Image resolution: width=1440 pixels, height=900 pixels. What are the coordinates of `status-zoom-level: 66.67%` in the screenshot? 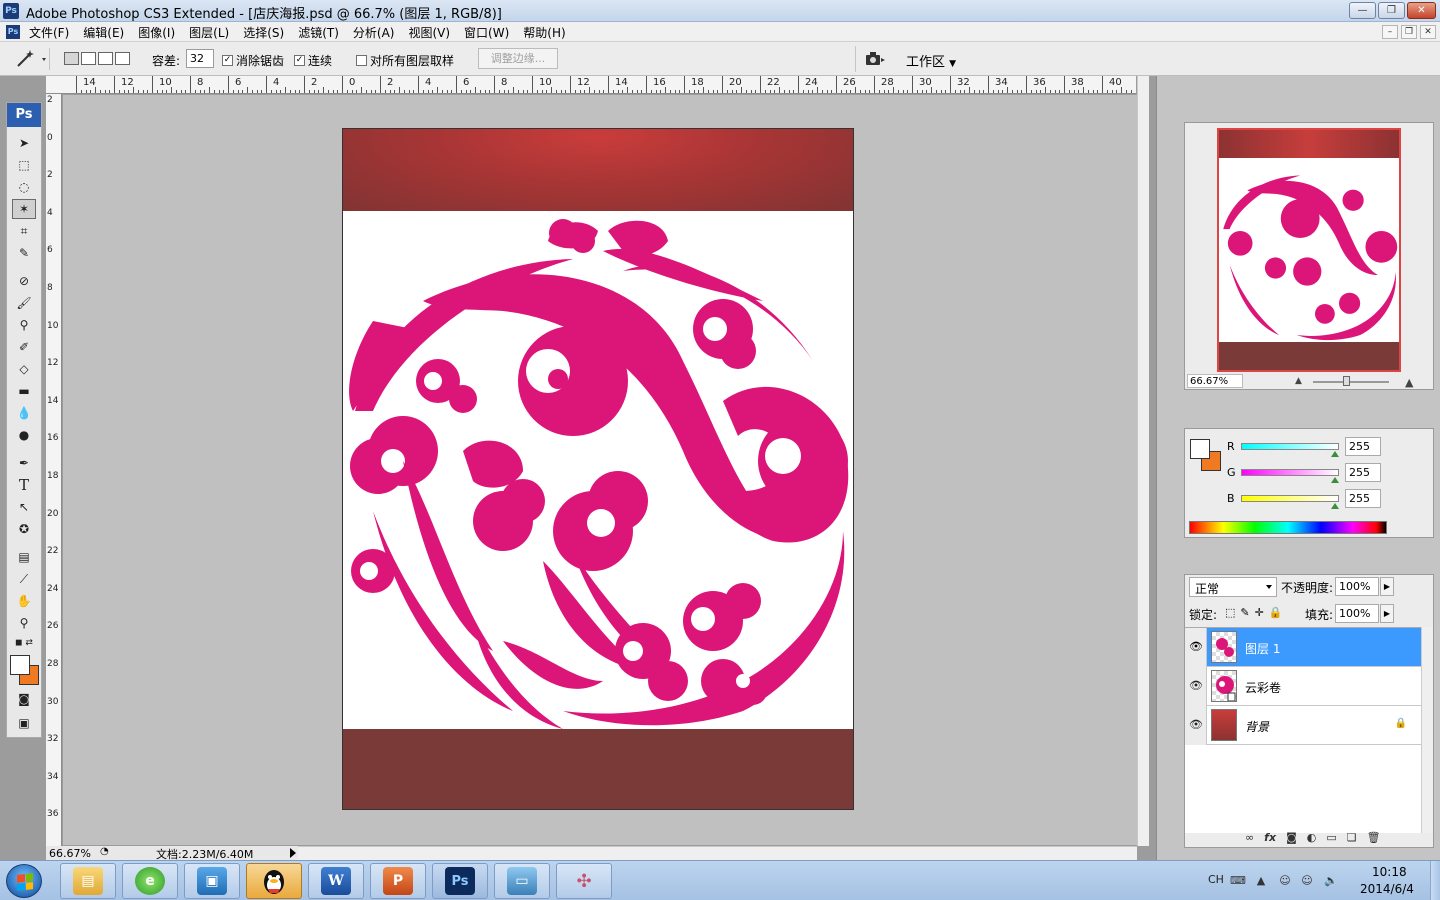 It's located at (70, 853).